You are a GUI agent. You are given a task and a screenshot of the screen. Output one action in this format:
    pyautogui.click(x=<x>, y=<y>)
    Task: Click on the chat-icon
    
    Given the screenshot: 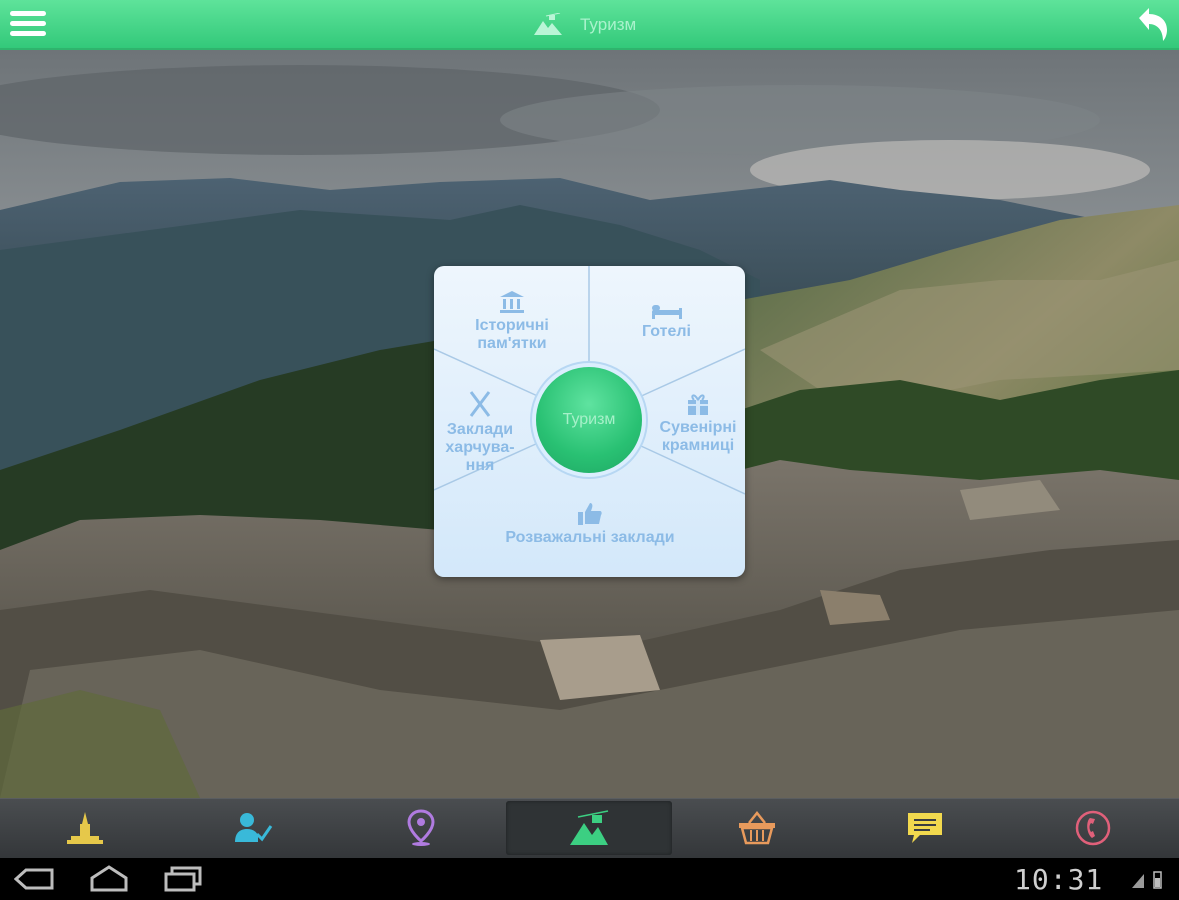 What is the action you would take?
    pyautogui.click(x=925, y=828)
    